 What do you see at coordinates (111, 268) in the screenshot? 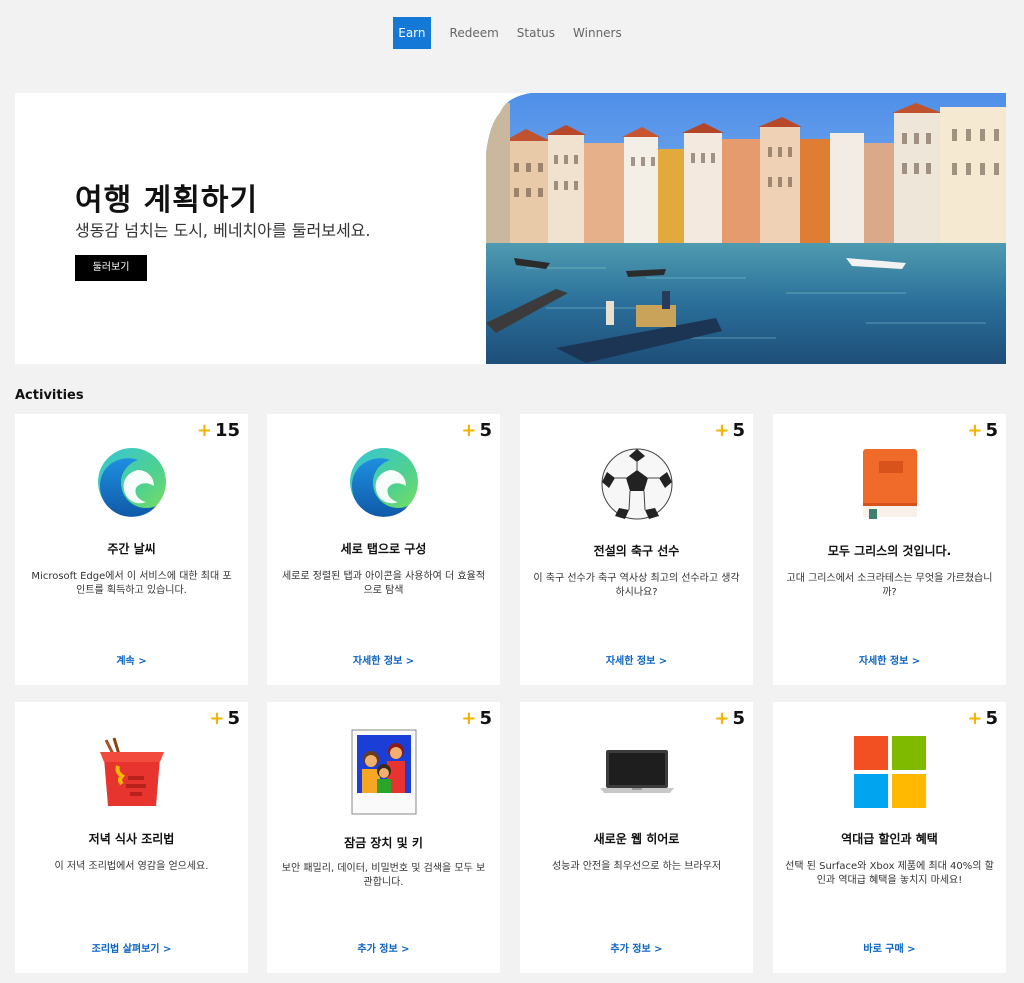
I see `explore-button: 둘러보기` at bounding box center [111, 268].